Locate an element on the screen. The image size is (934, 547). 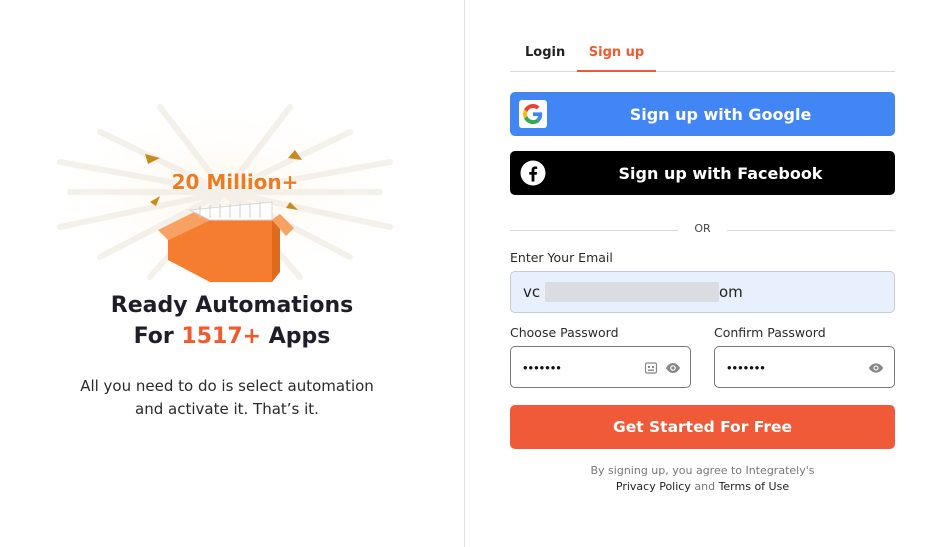
google-button-label: Sign up with Google is located at coordinates (720, 114).